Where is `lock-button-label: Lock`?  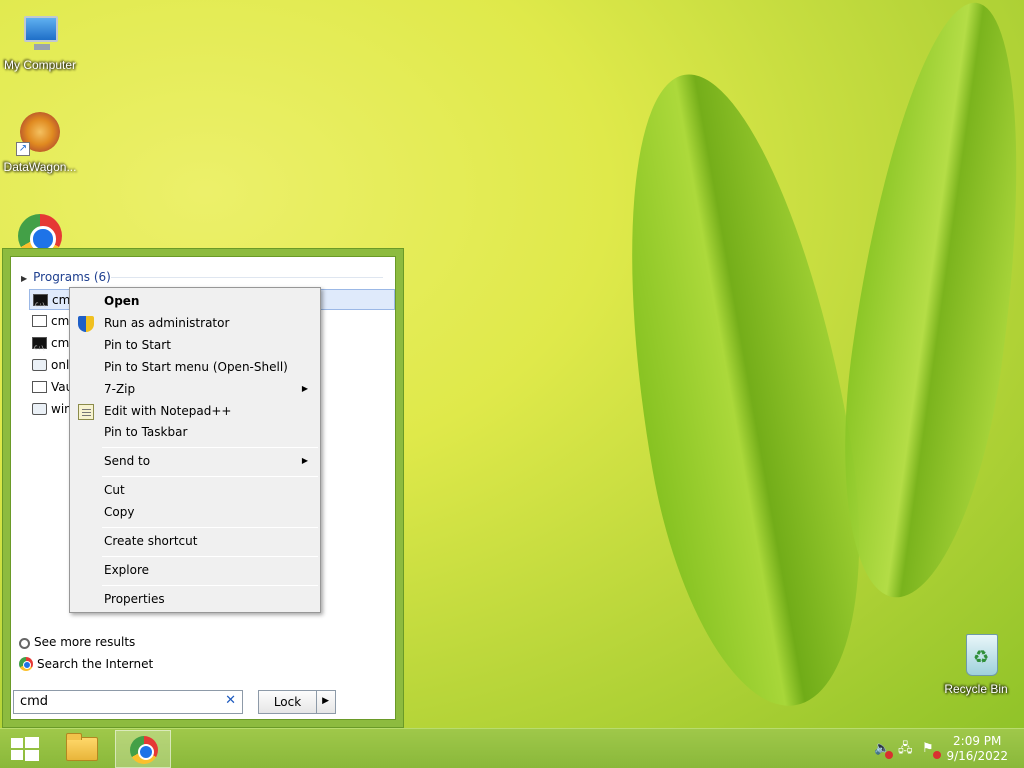 lock-button-label: Lock is located at coordinates (288, 702).